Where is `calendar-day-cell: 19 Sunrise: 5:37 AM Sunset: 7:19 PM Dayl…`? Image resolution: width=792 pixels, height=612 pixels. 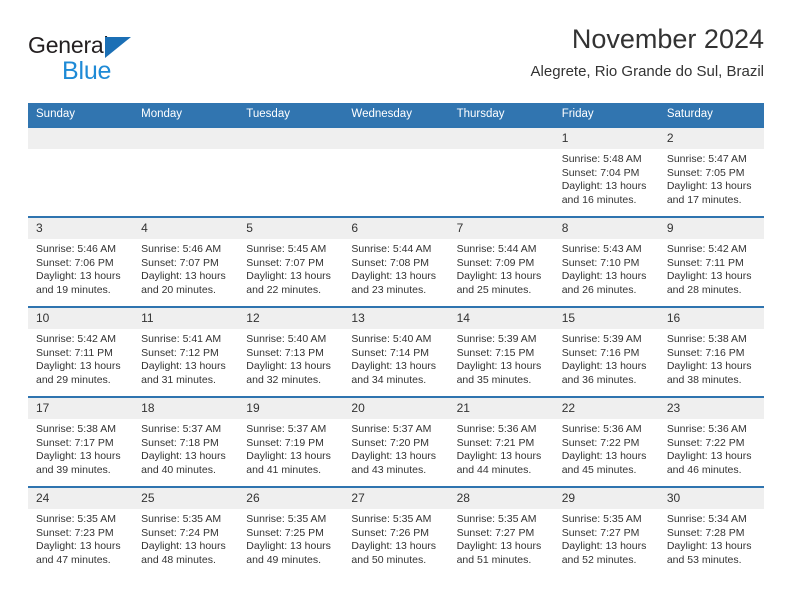
calendar-day-cell: 19 Sunrise: 5:37 AM Sunset: 7:19 PM Dayl… is located at coordinates (291, 441).